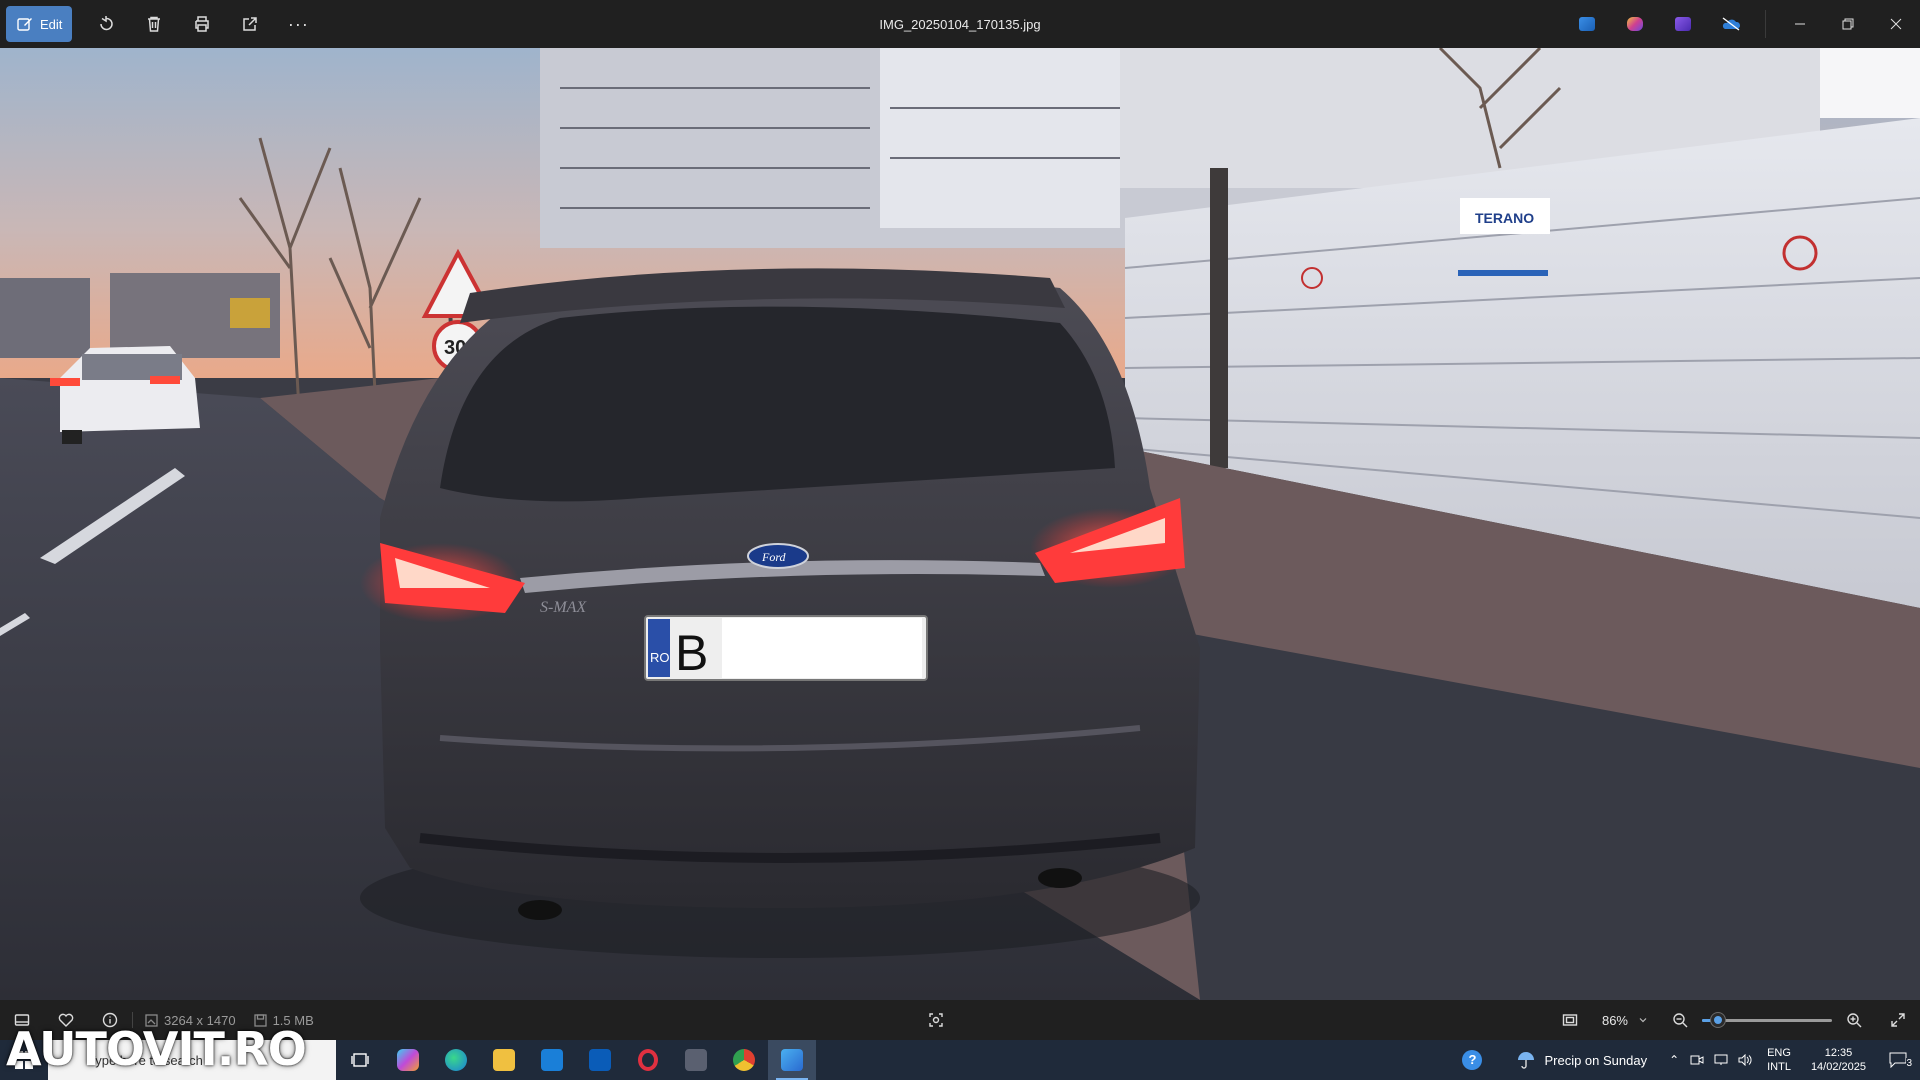 This screenshot has width=1920, height=1080. I want to click on edit-icon, so click(24, 24).